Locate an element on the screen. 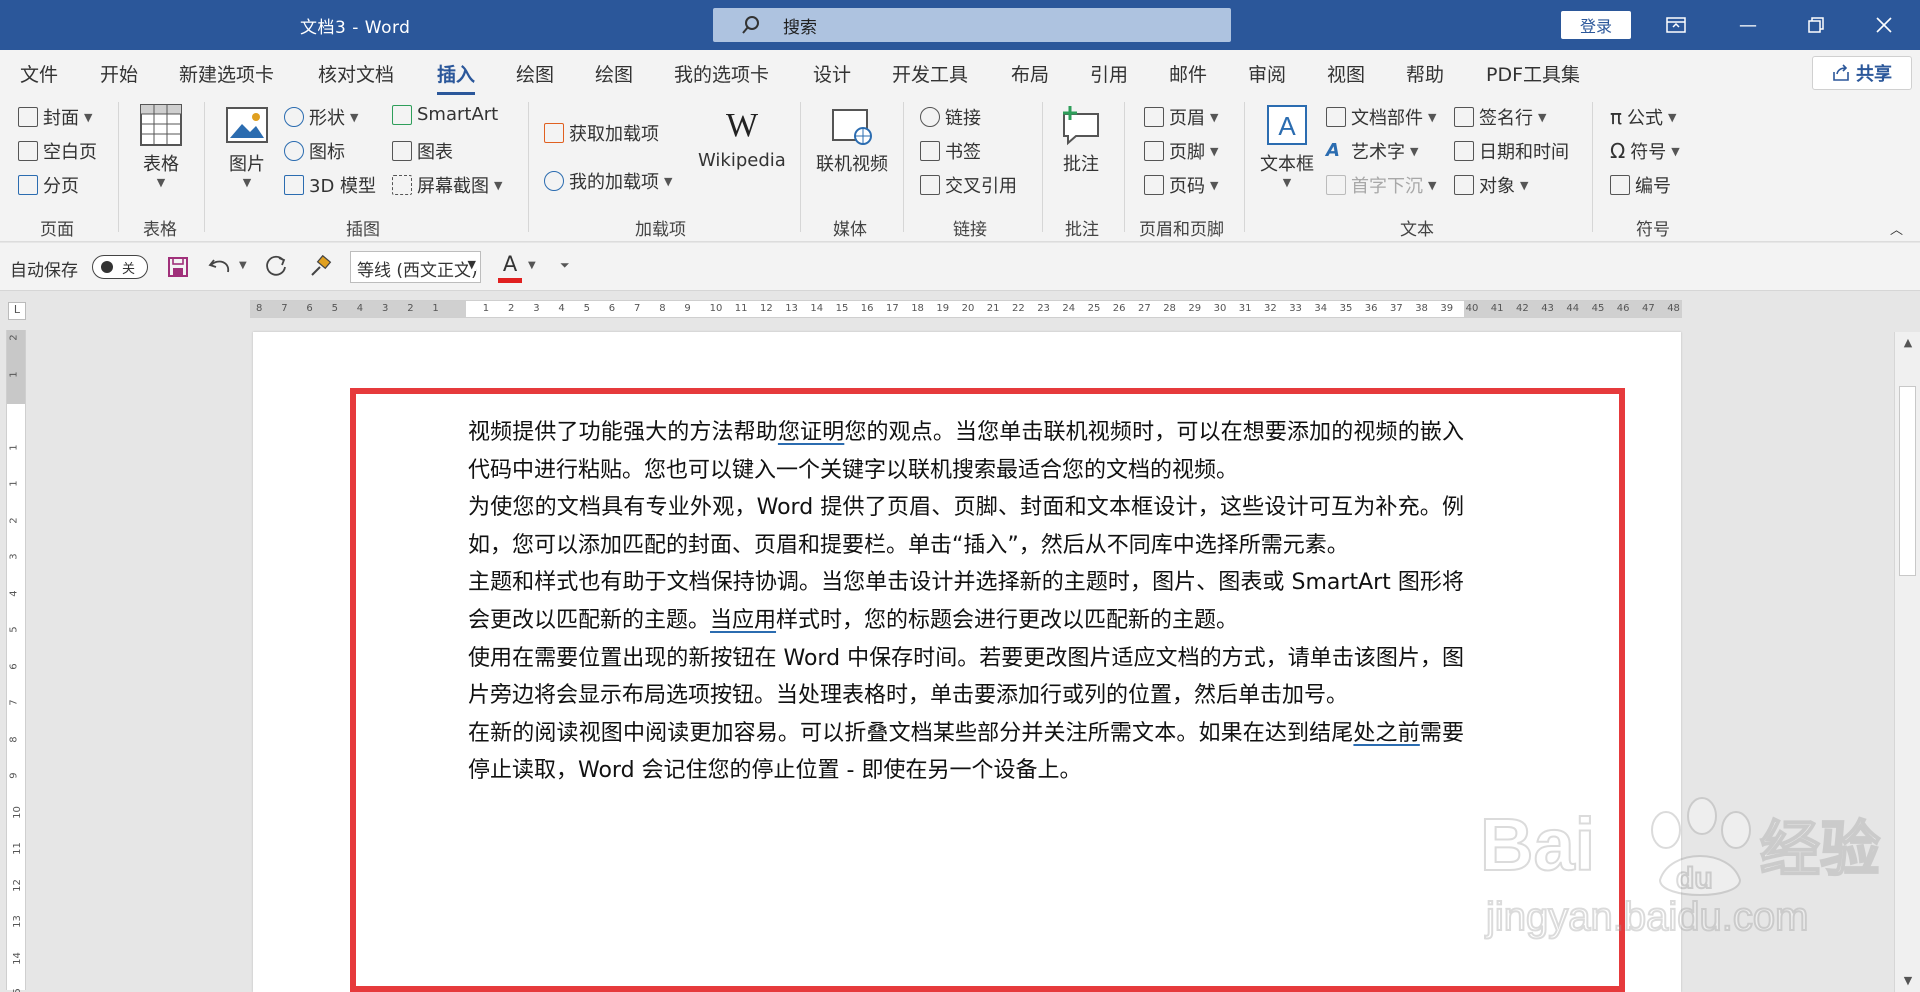 Image resolution: width=1920 pixels, height=992 pixels. tab-selector: L is located at coordinates (17, 311).